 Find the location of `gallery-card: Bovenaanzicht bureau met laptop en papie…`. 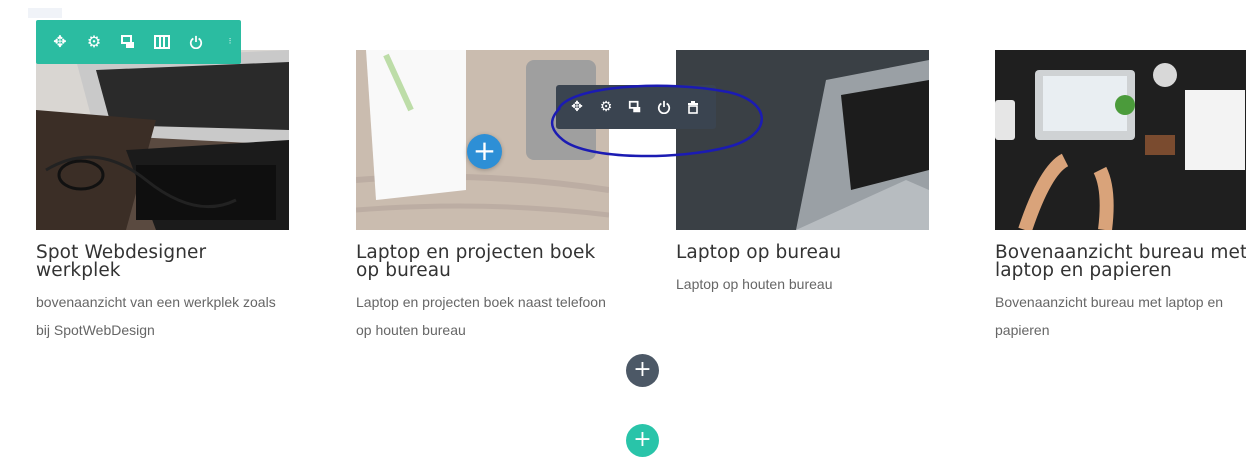

gallery-card: Bovenaanzicht bureau met laptop en papie… is located at coordinates (1120, 197).